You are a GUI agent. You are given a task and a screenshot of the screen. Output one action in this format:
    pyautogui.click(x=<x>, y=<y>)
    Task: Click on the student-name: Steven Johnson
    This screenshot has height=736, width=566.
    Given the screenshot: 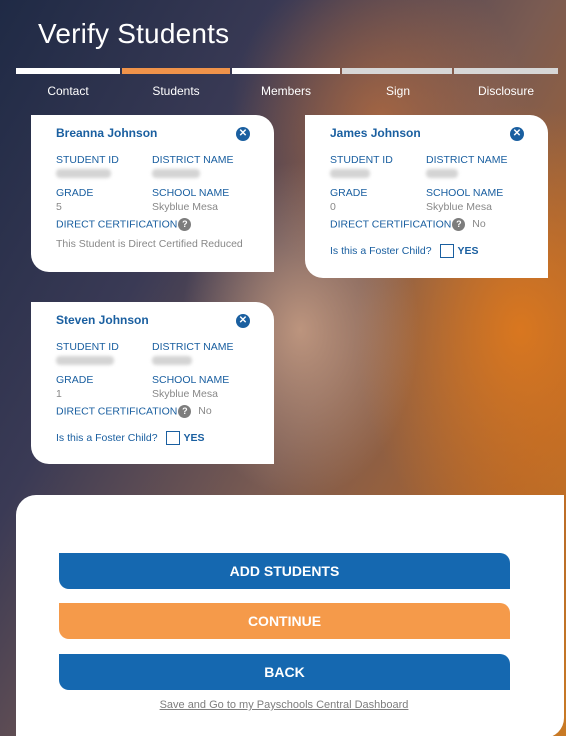 What is the action you would take?
    pyautogui.click(x=102, y=320)
    